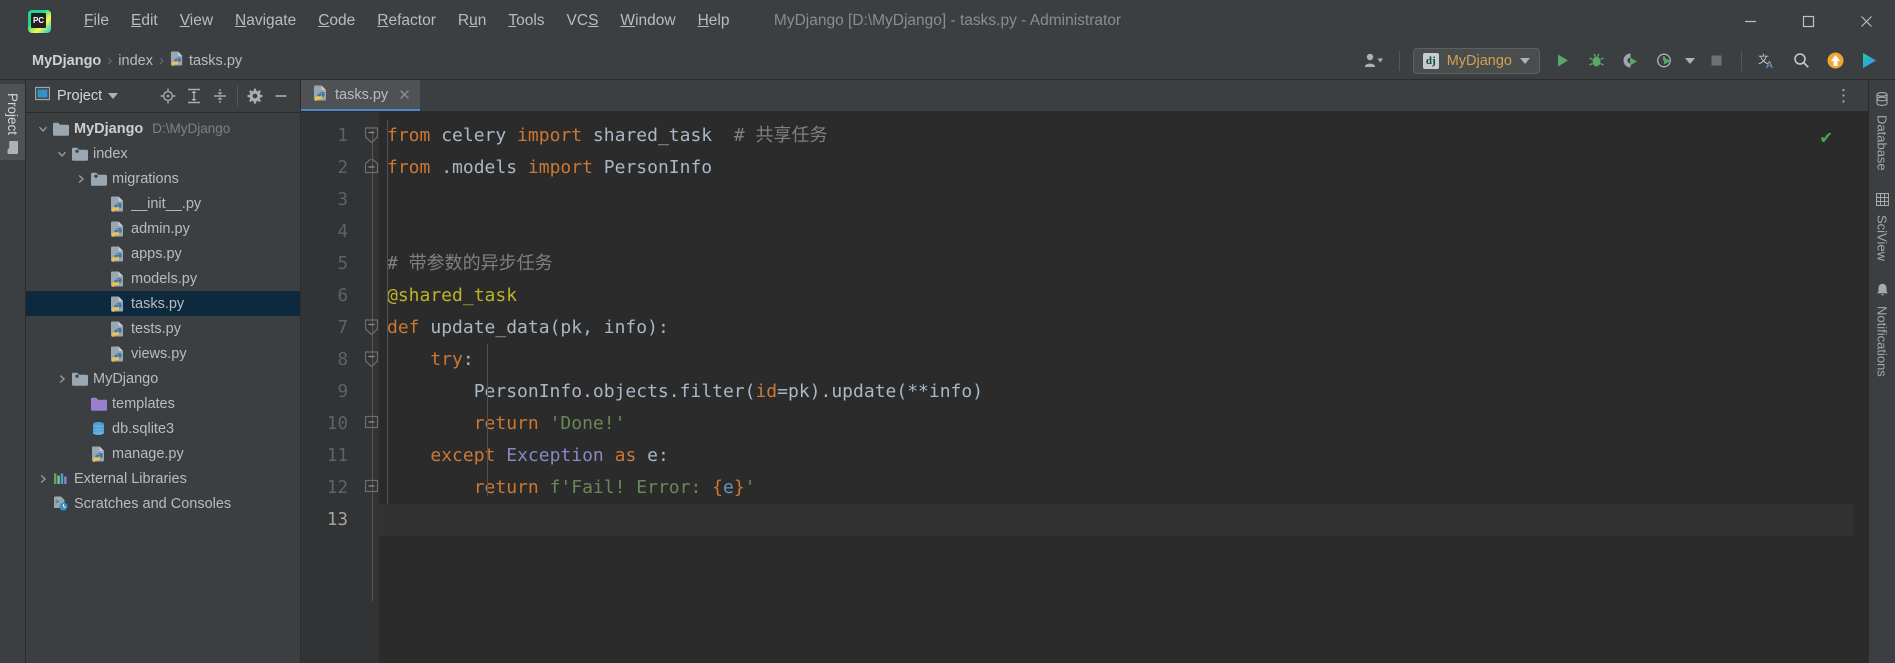  What do you see at coordinates (1116, 360) in the screenshot?
I see `code-line-8: try:` at bounding box center [1116, 360].